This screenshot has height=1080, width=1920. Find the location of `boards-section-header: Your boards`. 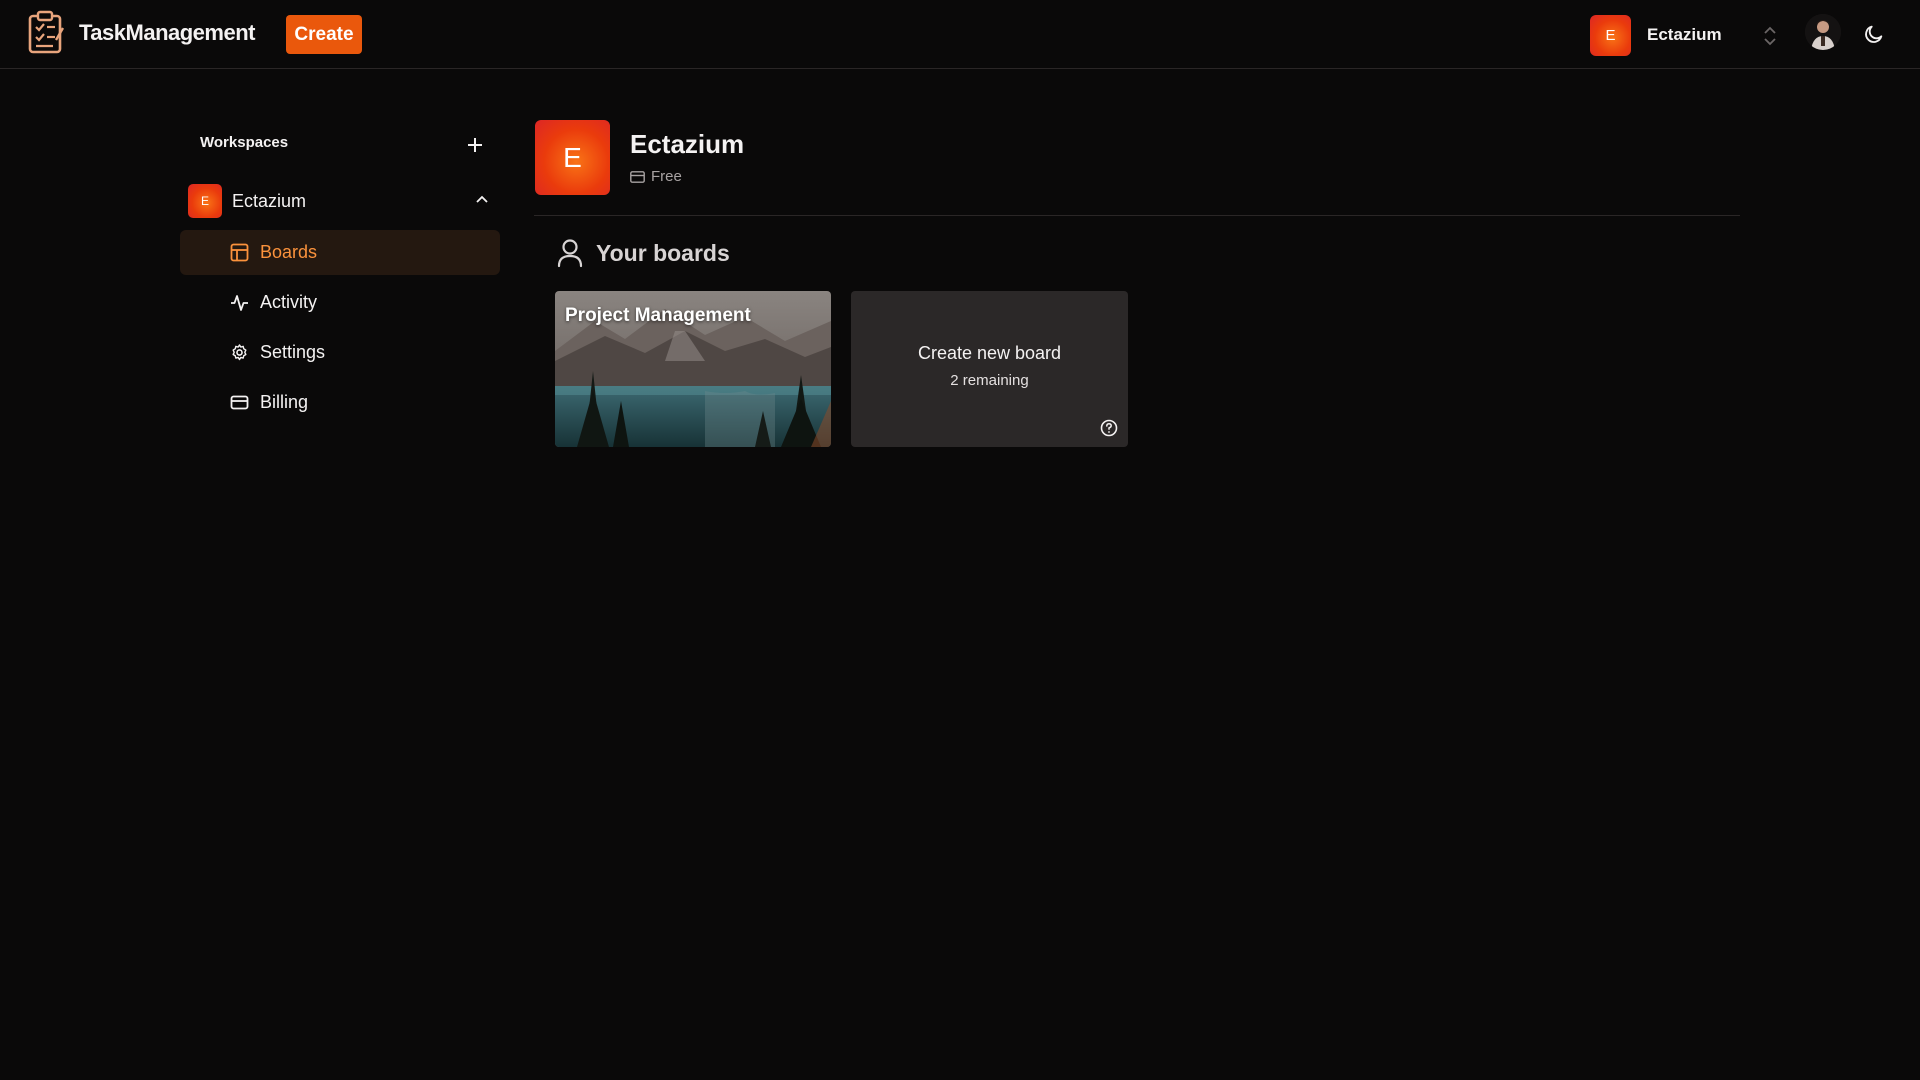

boards-section-header: Your boards is located at coordinates (643, 253).